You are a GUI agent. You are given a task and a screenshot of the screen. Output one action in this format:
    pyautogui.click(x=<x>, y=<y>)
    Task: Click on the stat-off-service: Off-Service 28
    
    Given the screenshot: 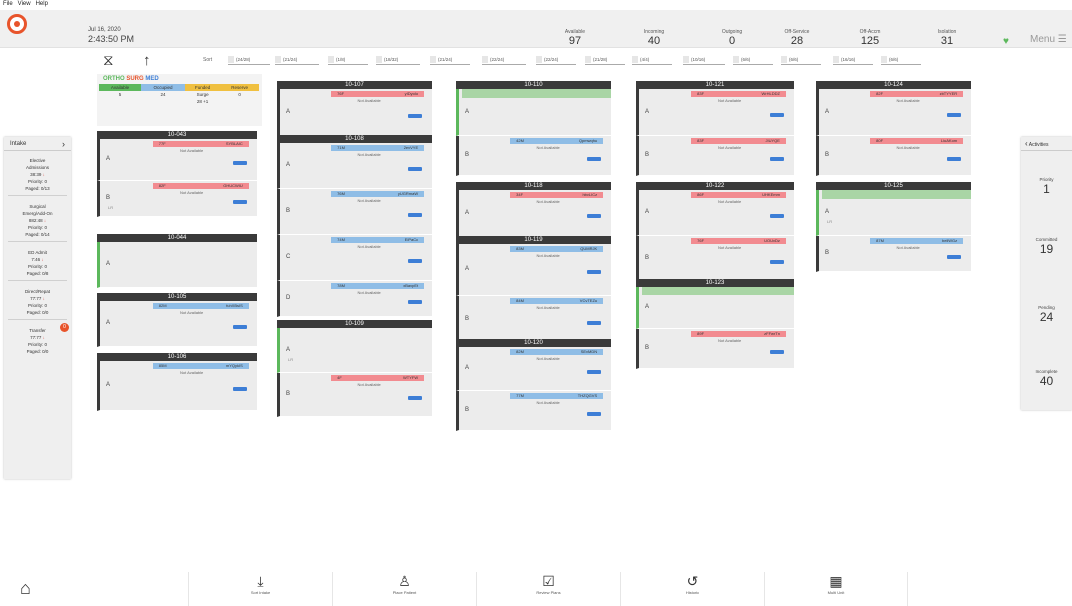 What is the action you would take?
    pyautogui.click(x=797, y=38)
    